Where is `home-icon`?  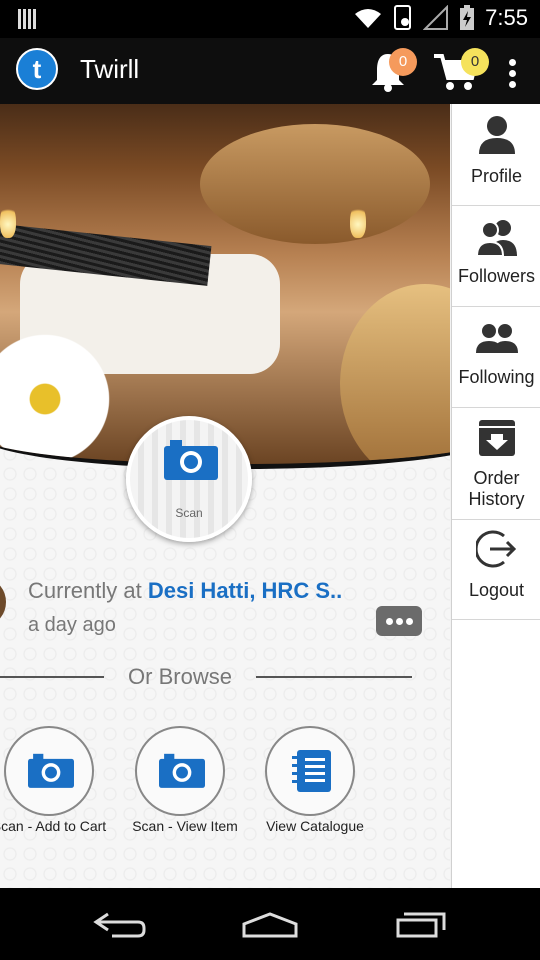 home-icon is located at coordinates (270, 925).